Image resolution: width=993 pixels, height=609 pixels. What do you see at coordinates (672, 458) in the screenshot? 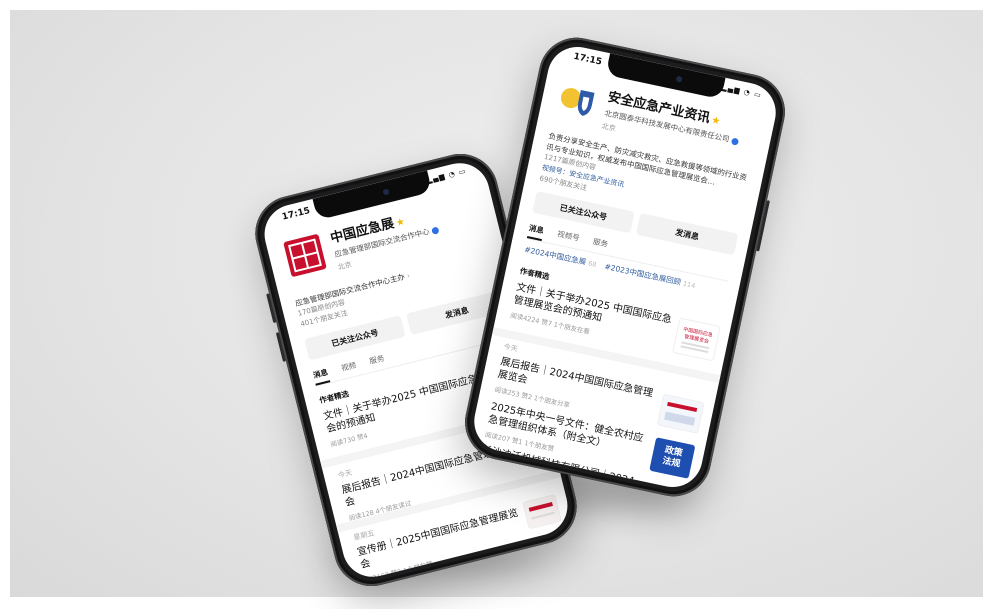
I see `policy-thumbnail: 政策法规` at bounding box center [672, 458].